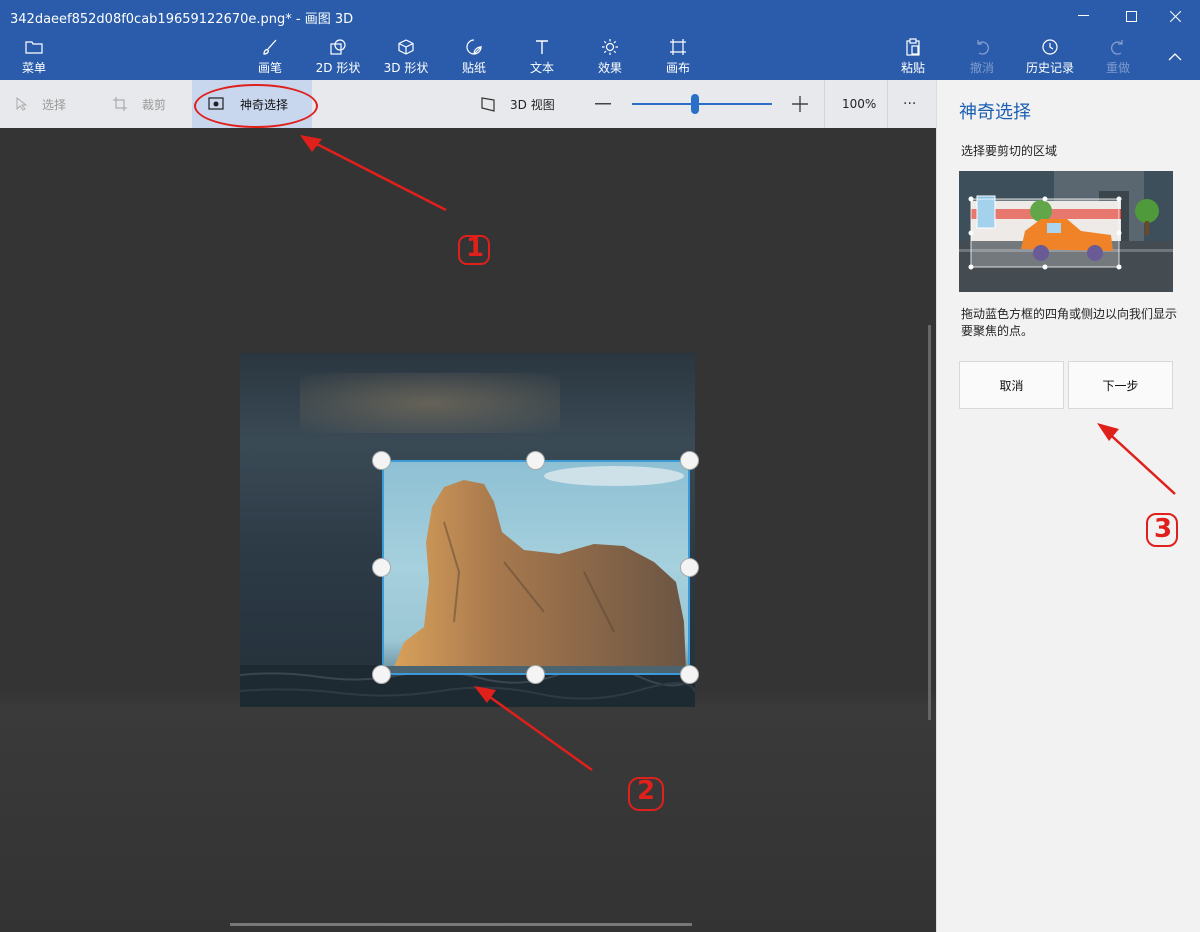 This screenshot has width=1200, height=932. I want to click on resize-handle-bottom, so click(535, 674).